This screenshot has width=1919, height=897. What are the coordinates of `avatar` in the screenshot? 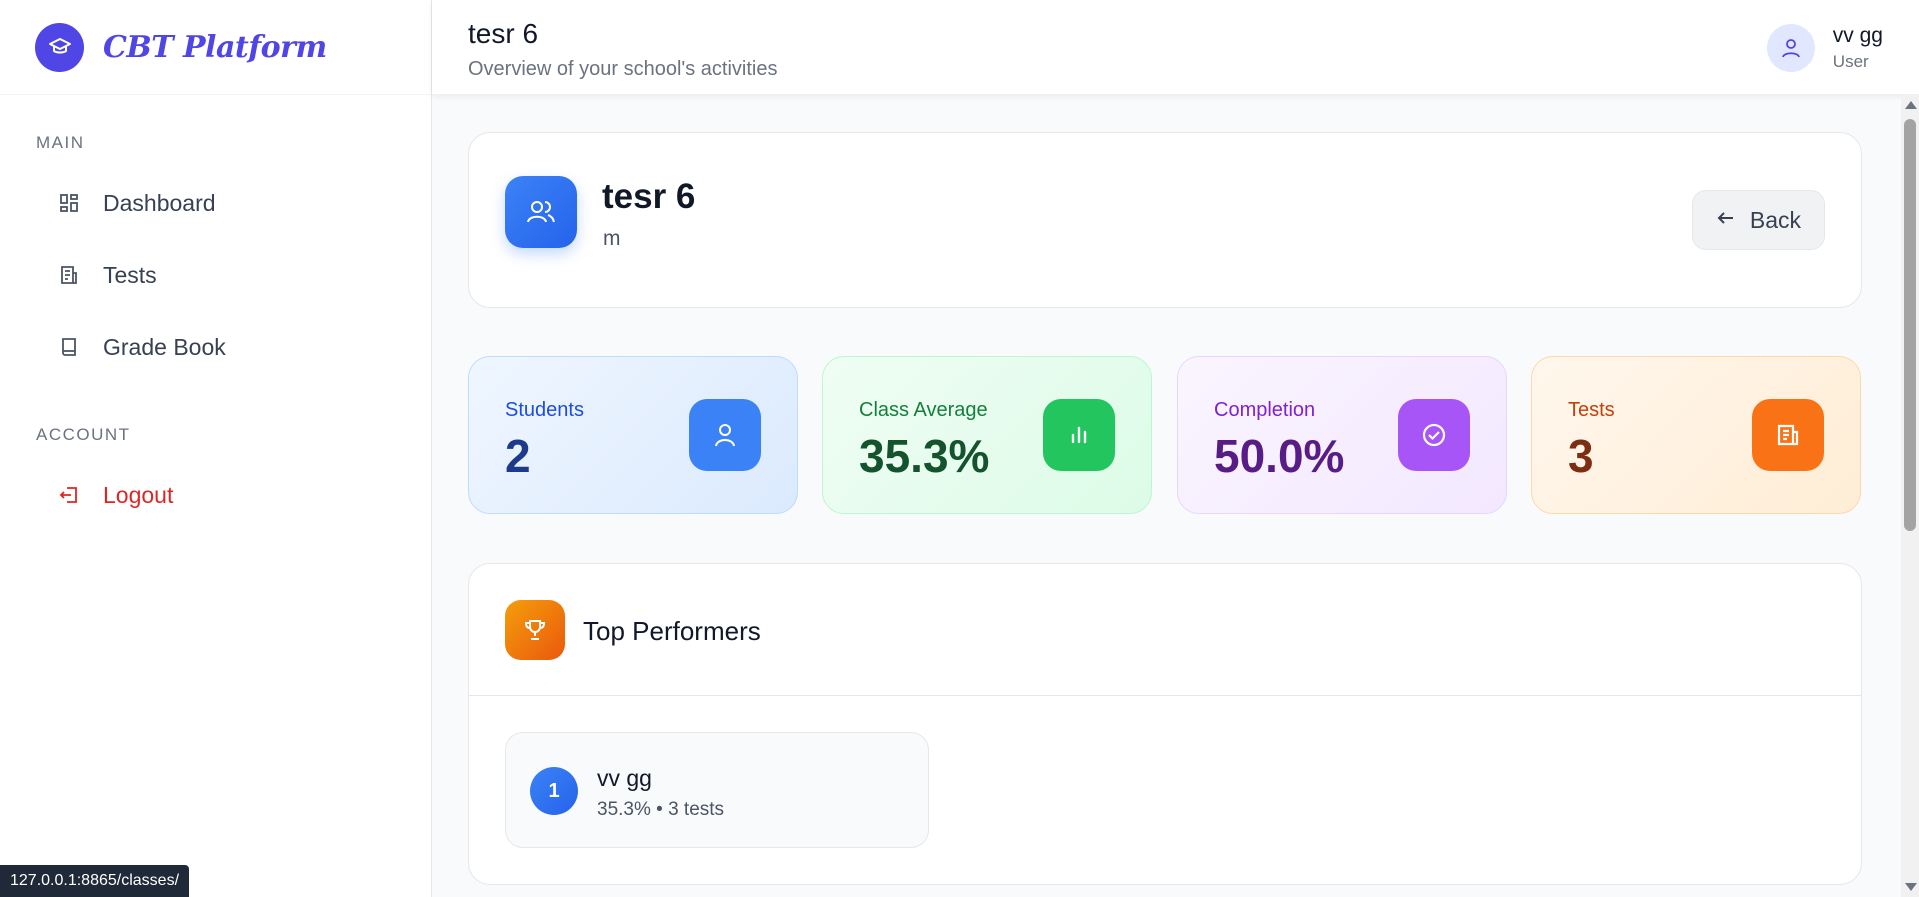 It's located at (1790, 48).